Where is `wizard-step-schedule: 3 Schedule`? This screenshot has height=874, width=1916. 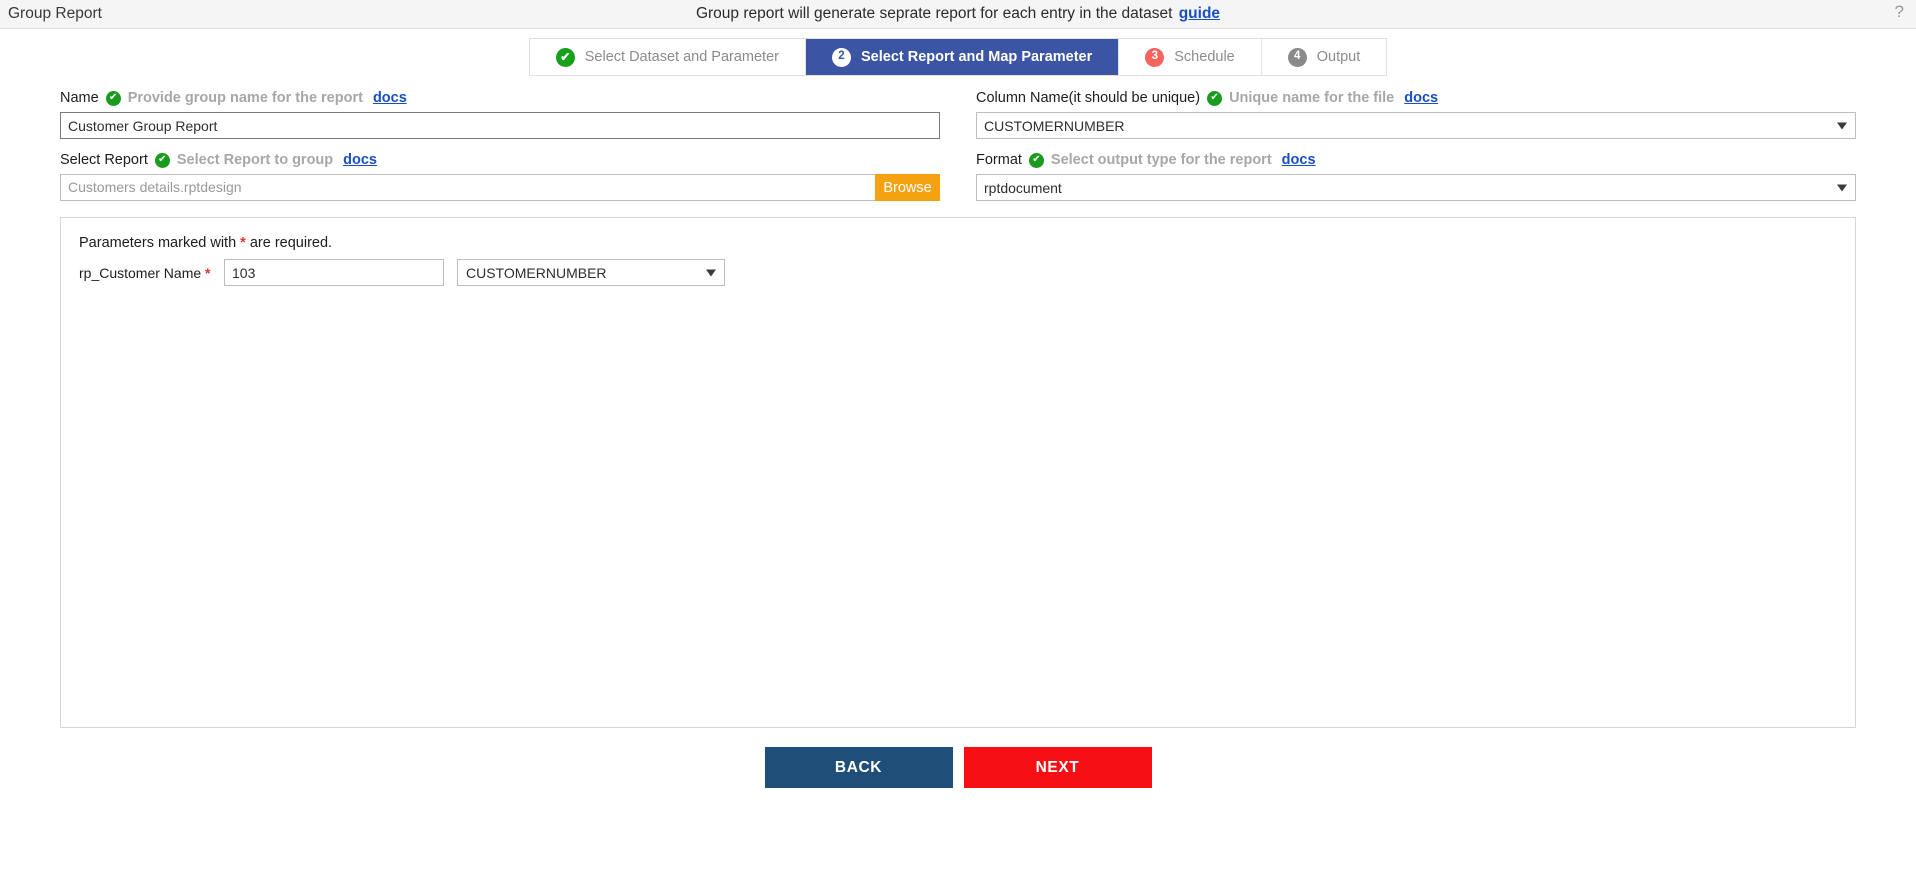 wizard-step-schedule: 3 Schedule is located at coordinates (1190, 57).